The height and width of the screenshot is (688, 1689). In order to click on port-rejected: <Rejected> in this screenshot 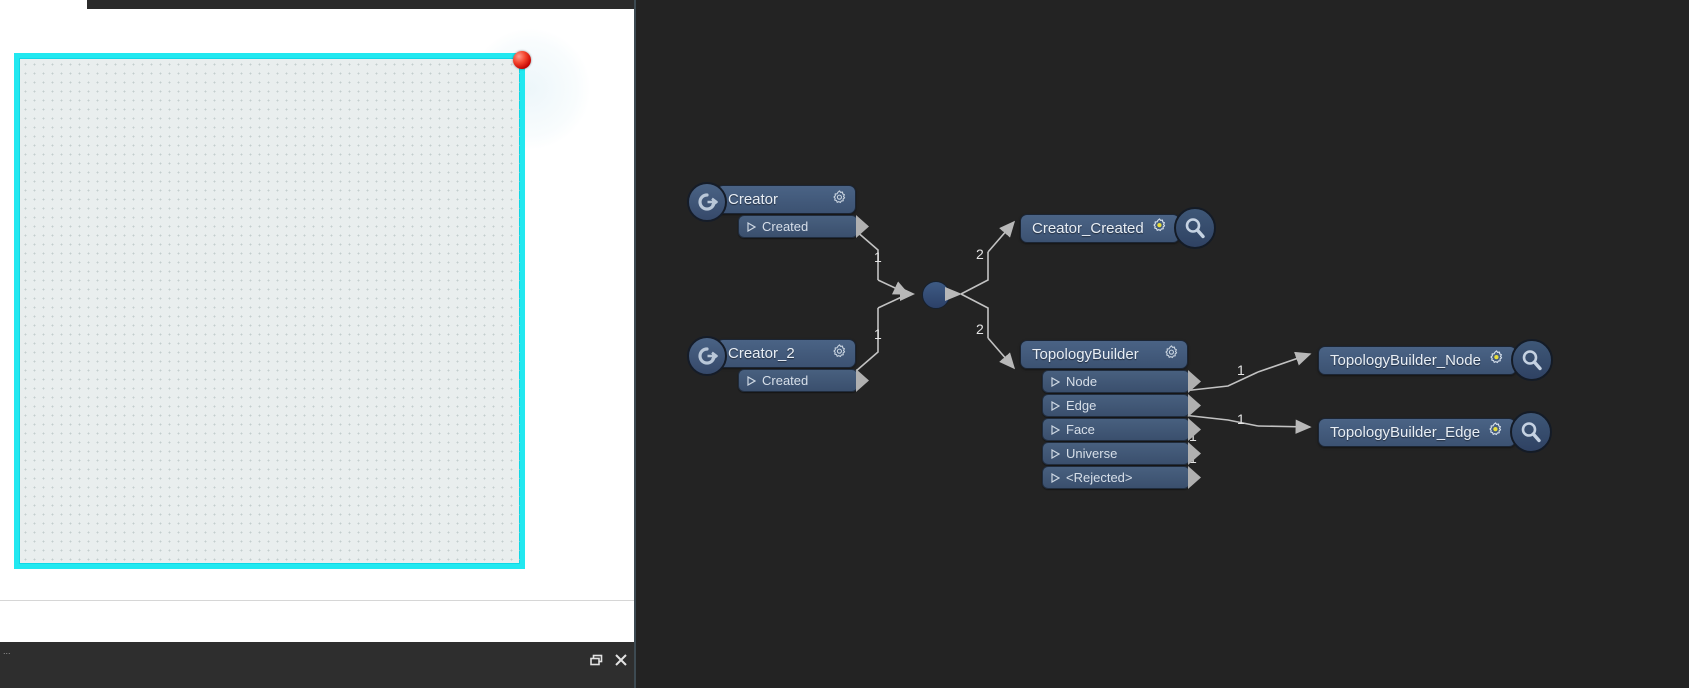, I will do `click(1121, 477)`.